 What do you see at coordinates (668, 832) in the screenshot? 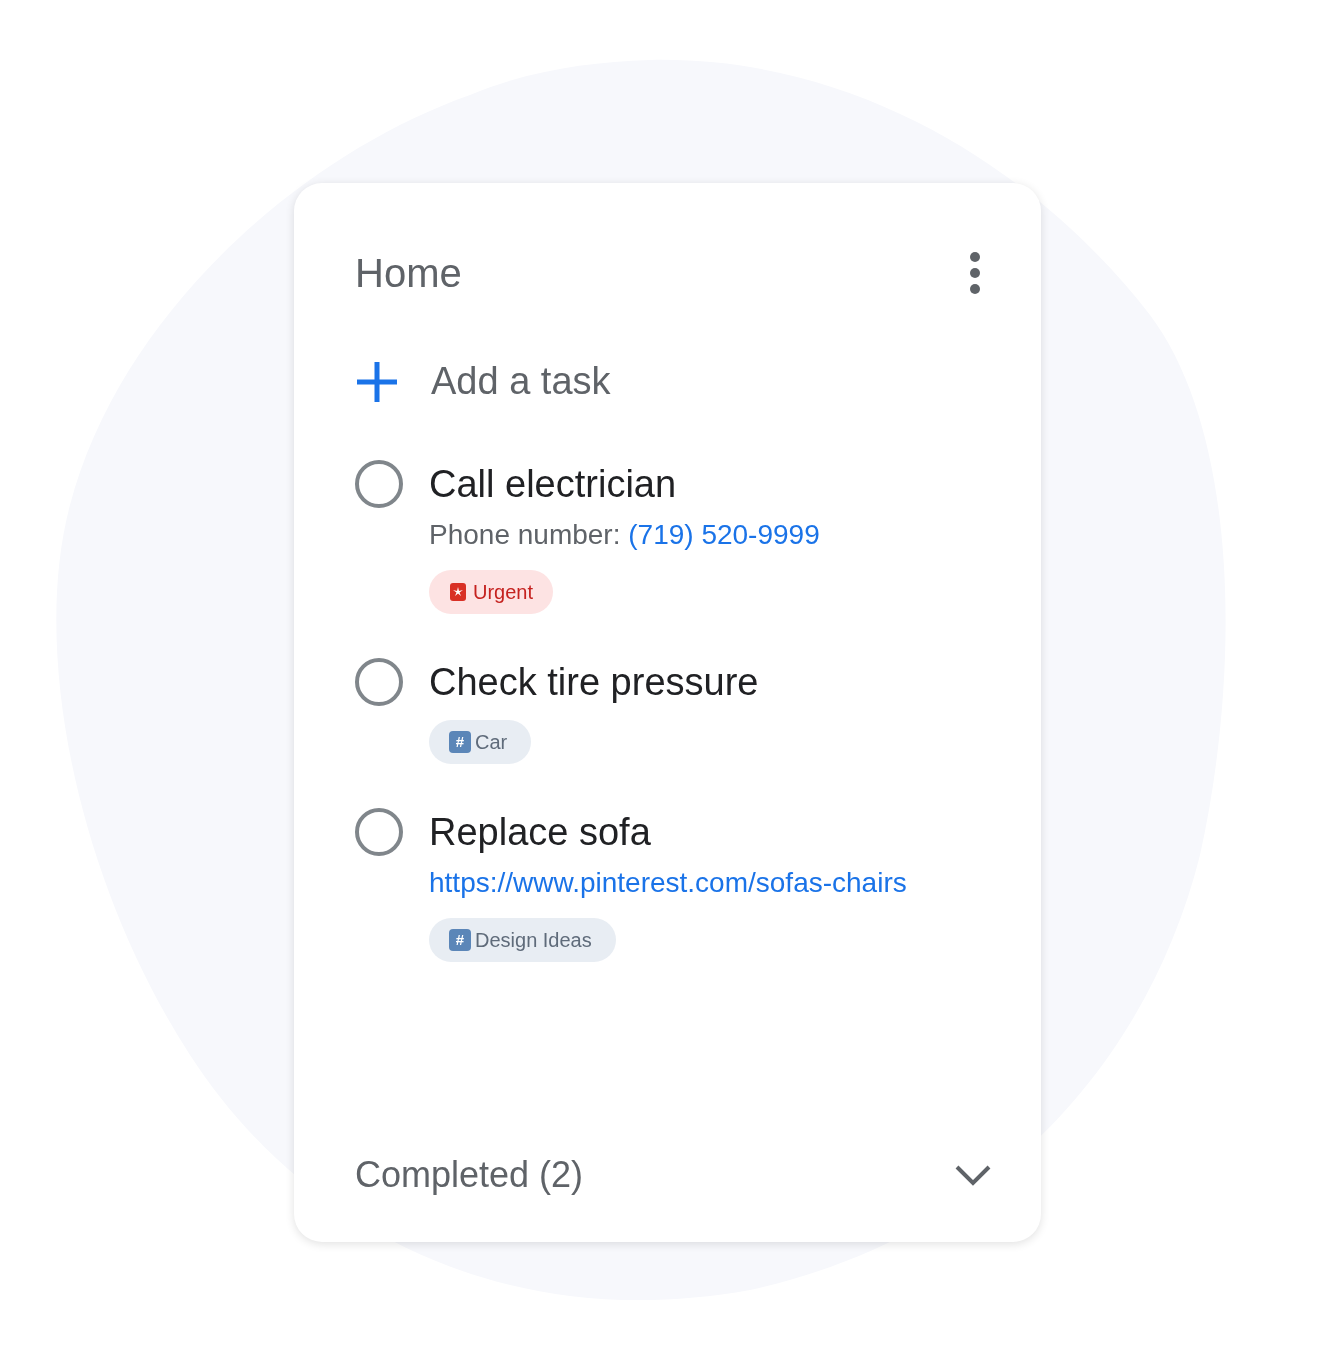
I see `task-title: Replace sofa` at bounding box center [668, 832].